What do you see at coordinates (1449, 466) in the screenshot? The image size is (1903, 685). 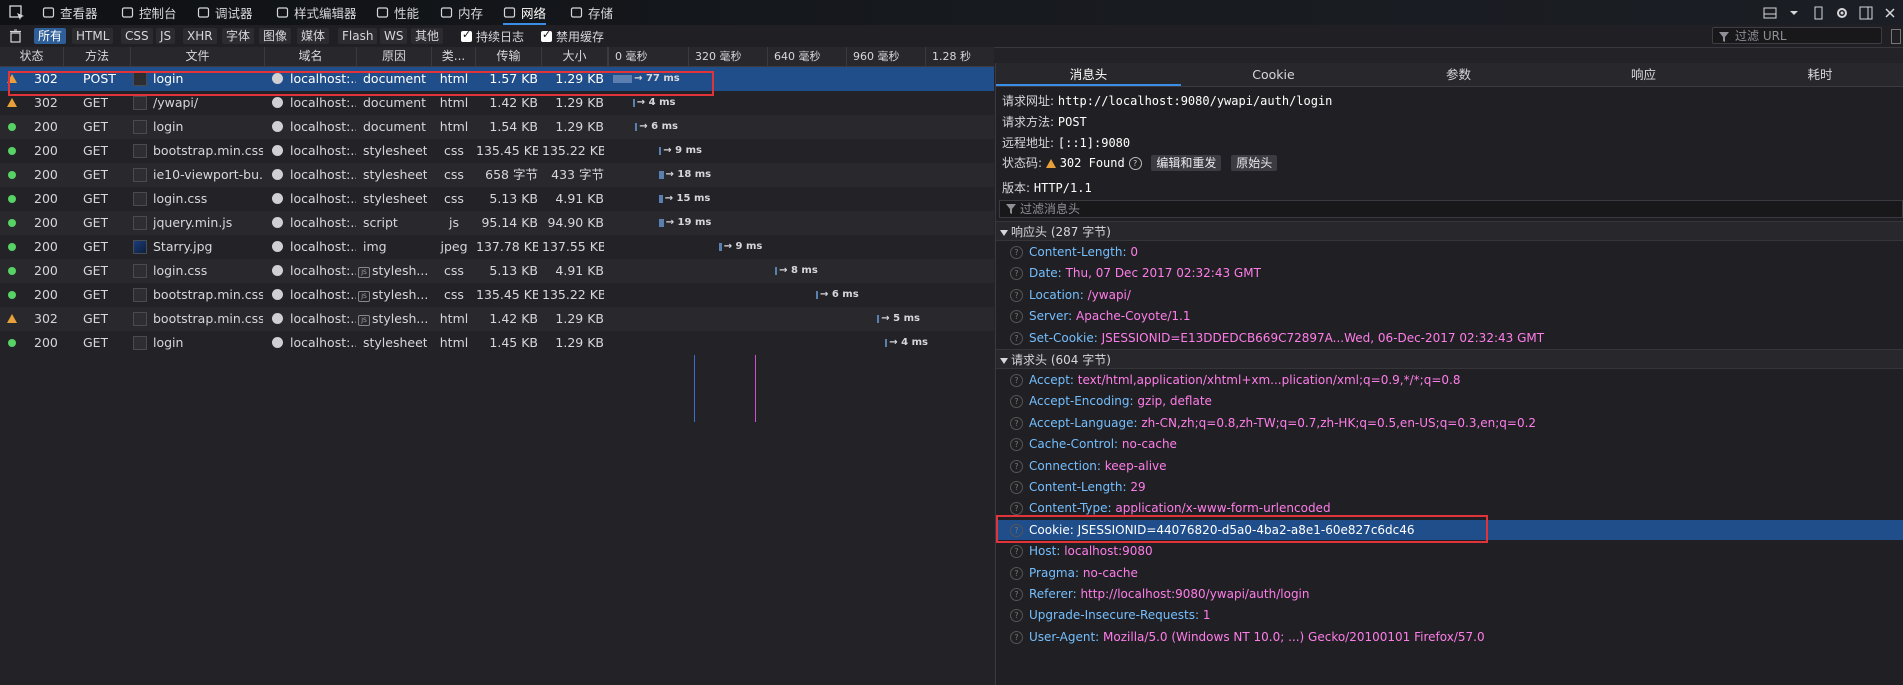 I see `header-row: ? Connection: keep-alive` at bounding box center [1449, 466].